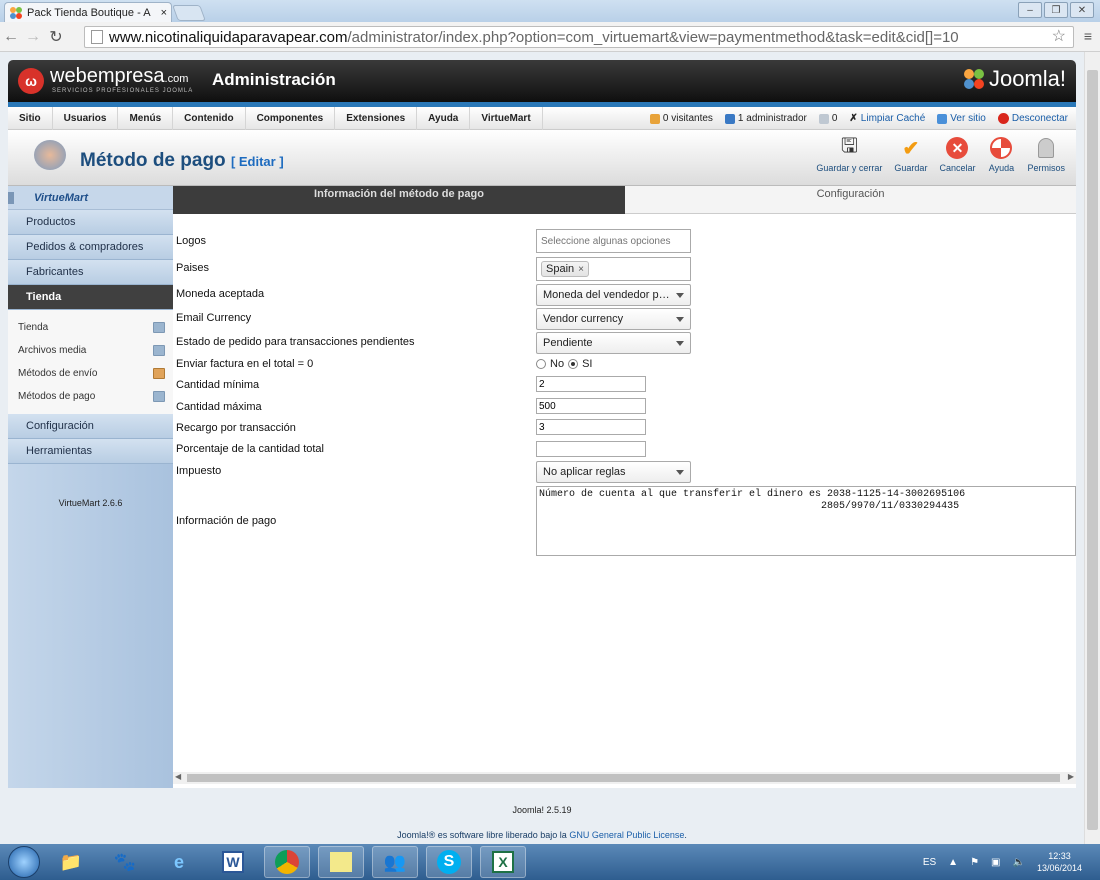 Image resolution: width=1100 pixels, height=880 pixels. I want to click on payment-method-icon, so click(50, 155).